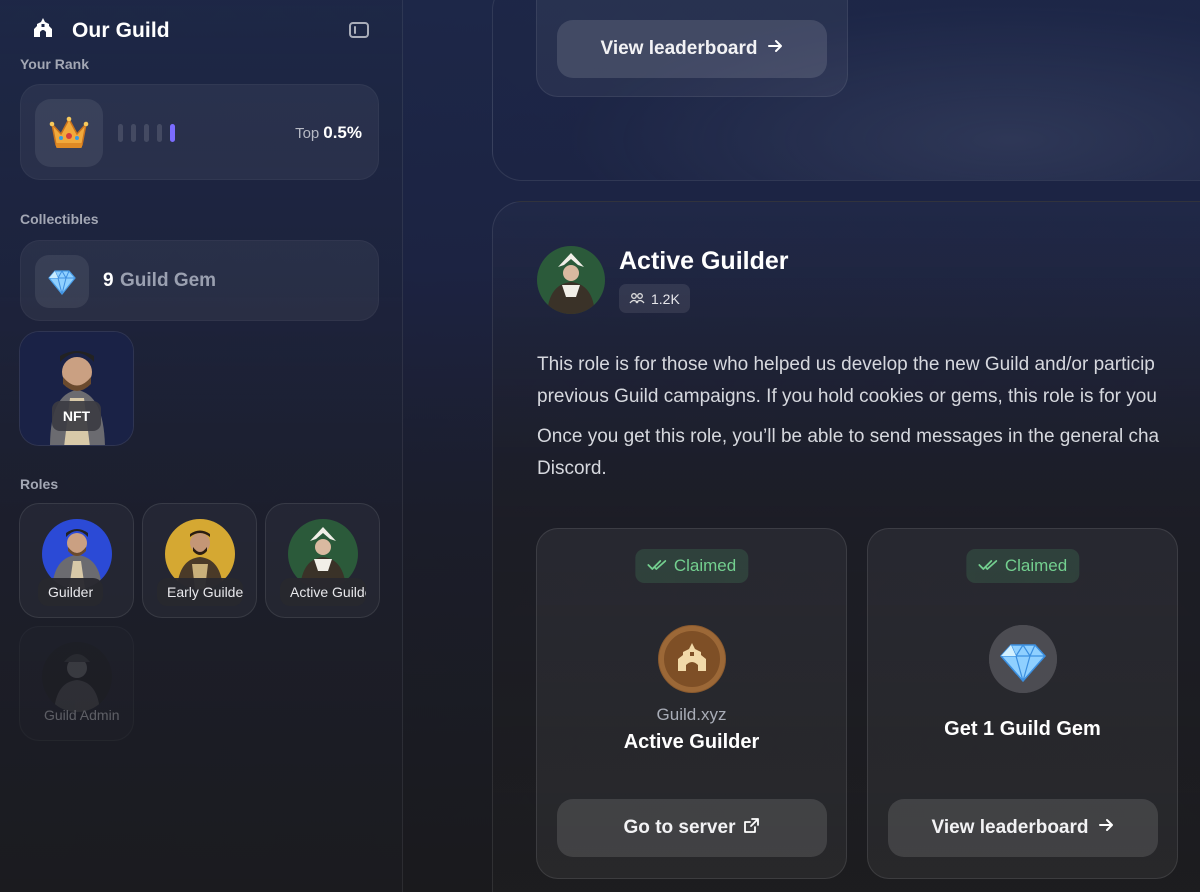 Image resolution: width=1200 pixels, height=892 pixels. I want to click on guild-title: Our Guild, so click(121, 30).